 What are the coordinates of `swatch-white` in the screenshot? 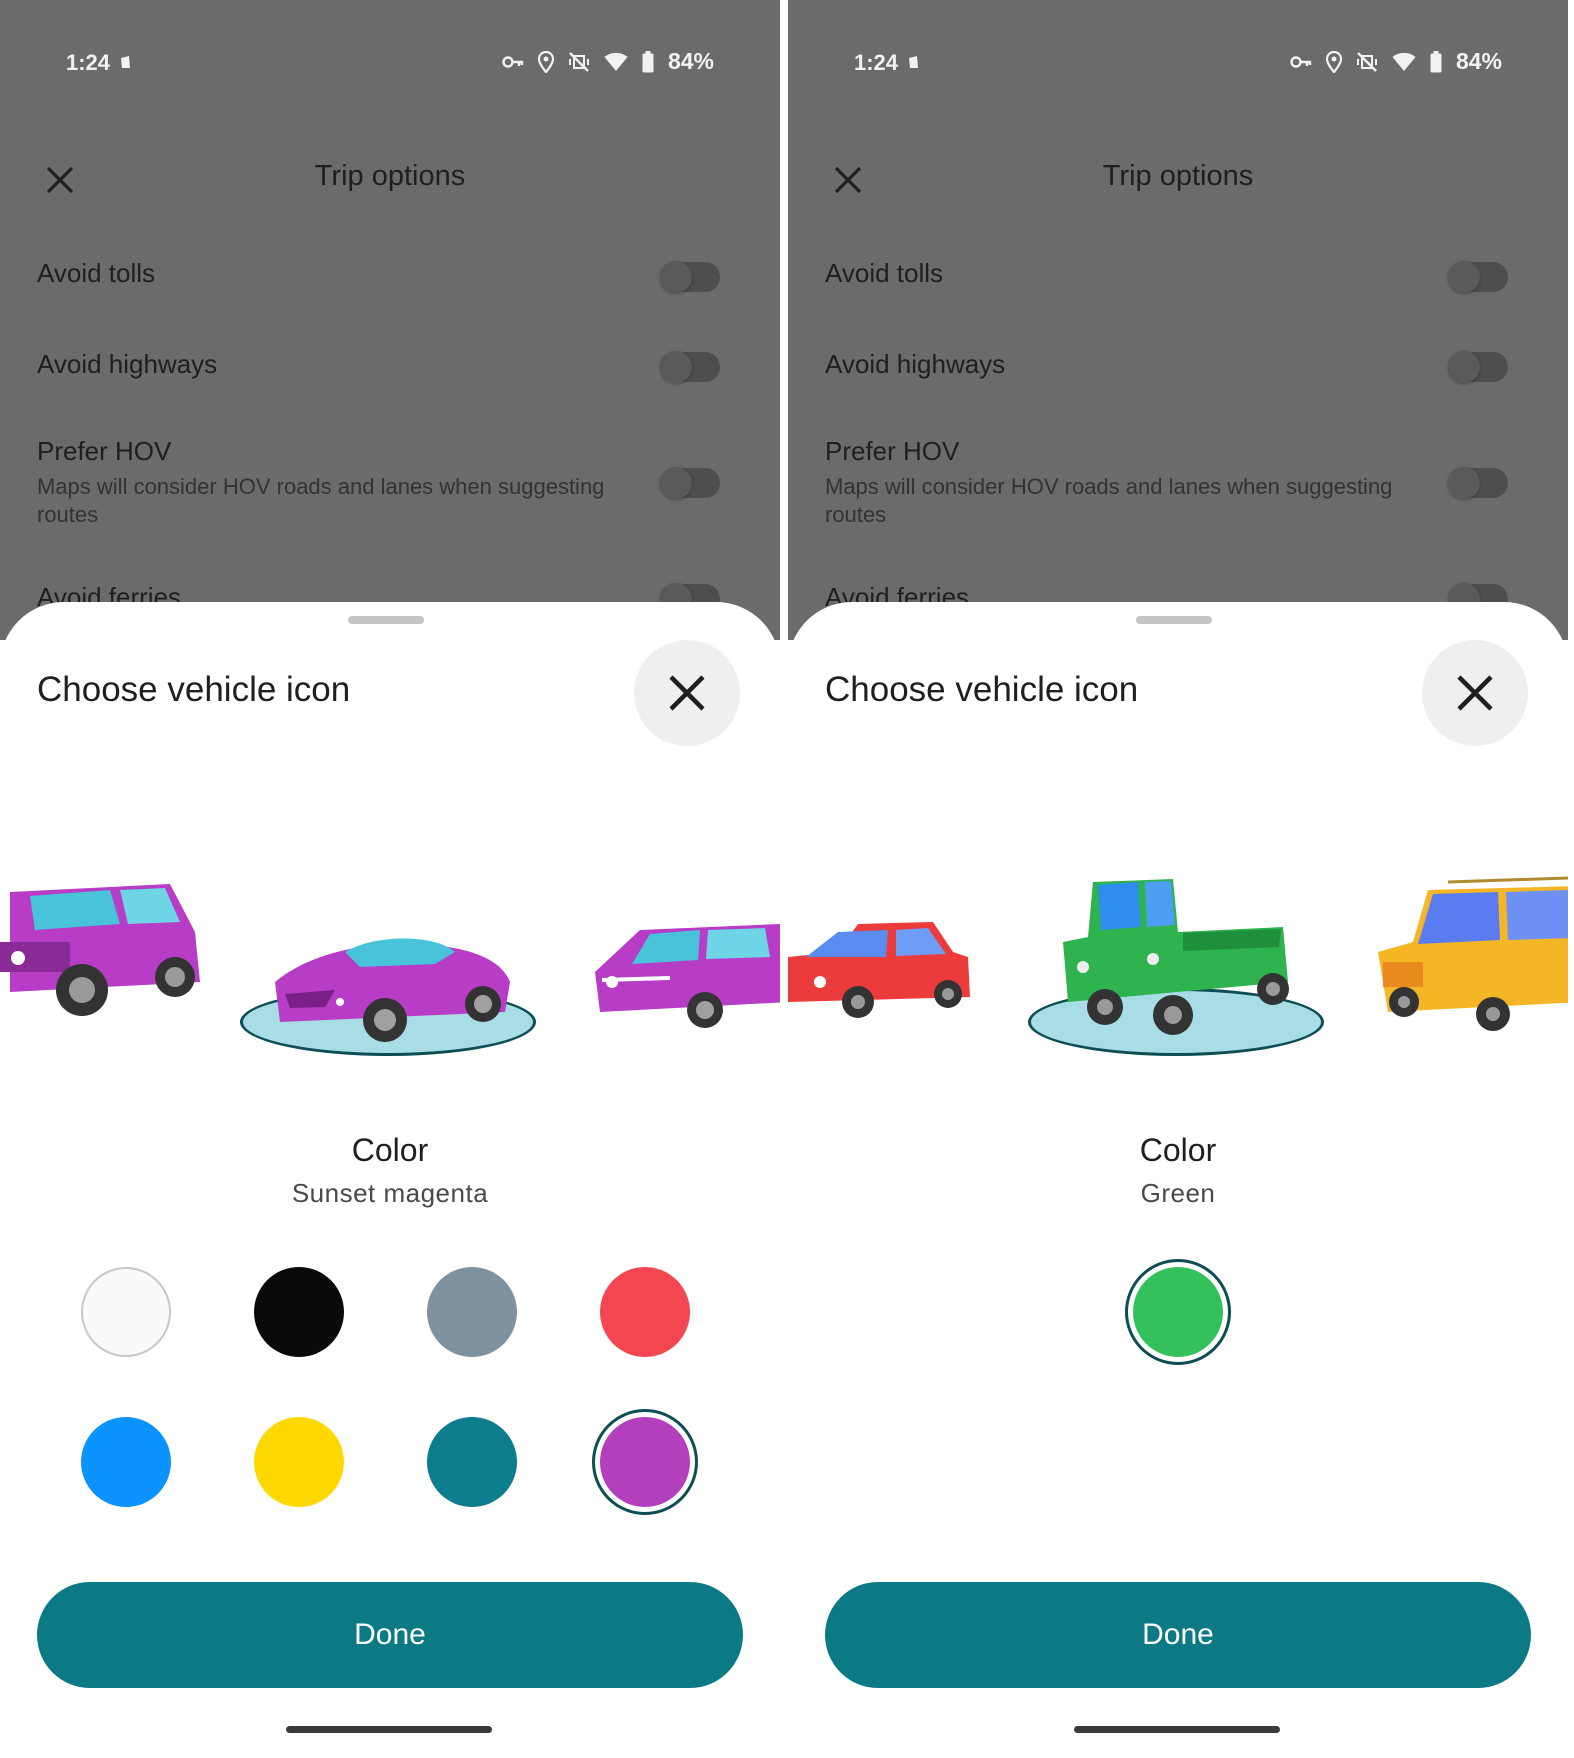 It's located at (126, 1312).